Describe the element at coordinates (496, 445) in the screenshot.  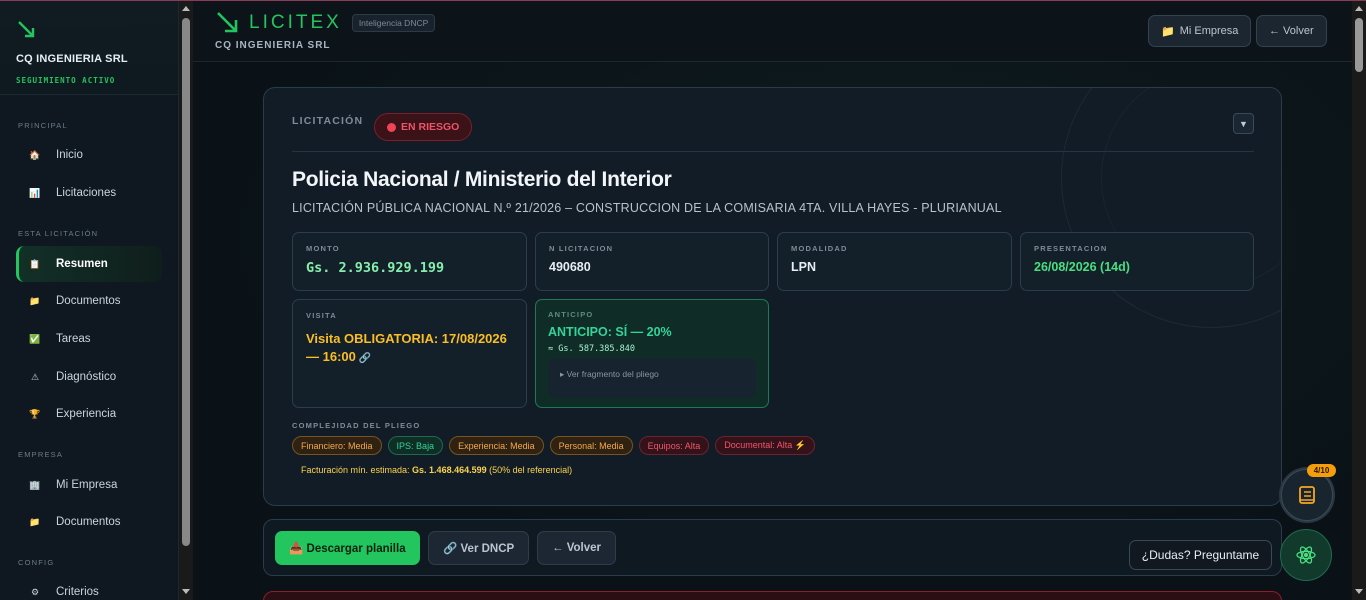
I see `tag-experiencia: Experiencia: Media` at that location.